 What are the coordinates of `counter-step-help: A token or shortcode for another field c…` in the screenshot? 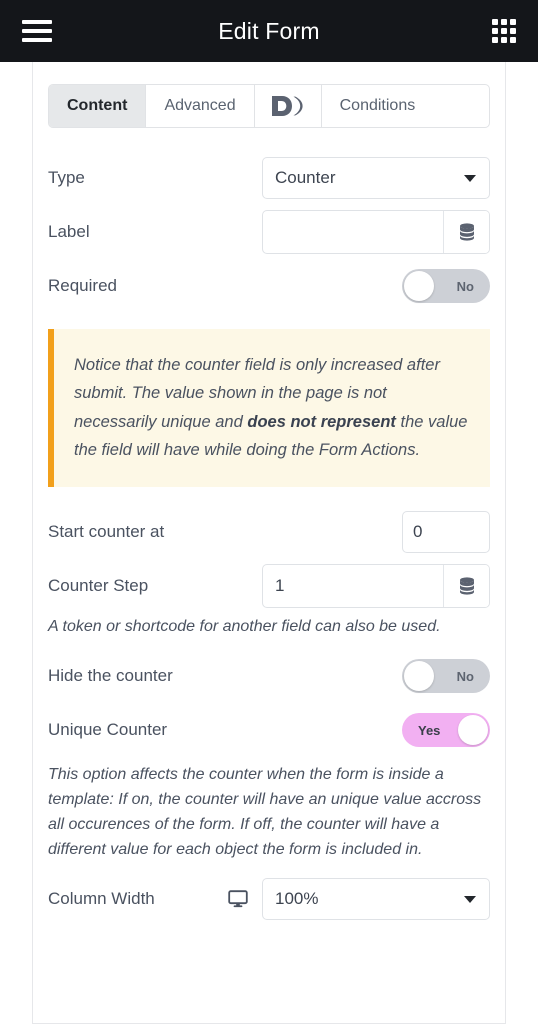 It's located at (244, 626).